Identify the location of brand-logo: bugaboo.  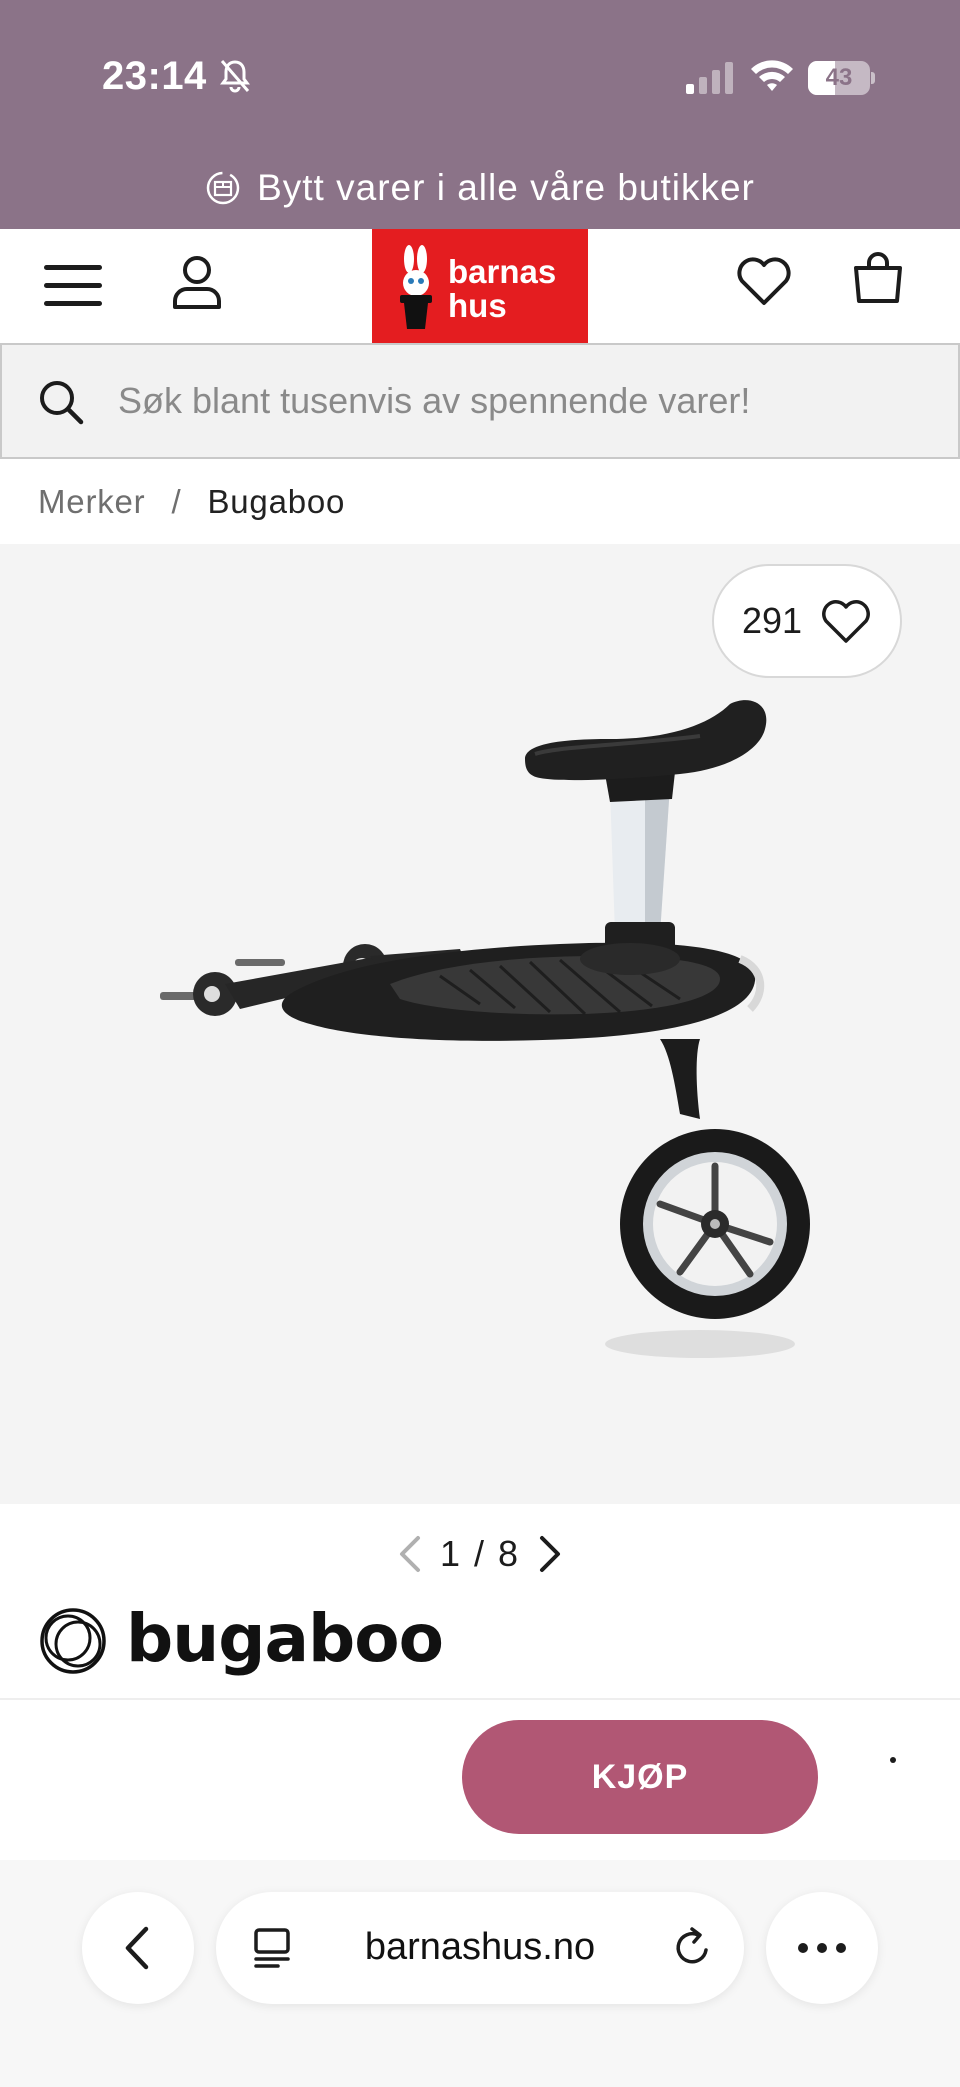
(240, 1640).